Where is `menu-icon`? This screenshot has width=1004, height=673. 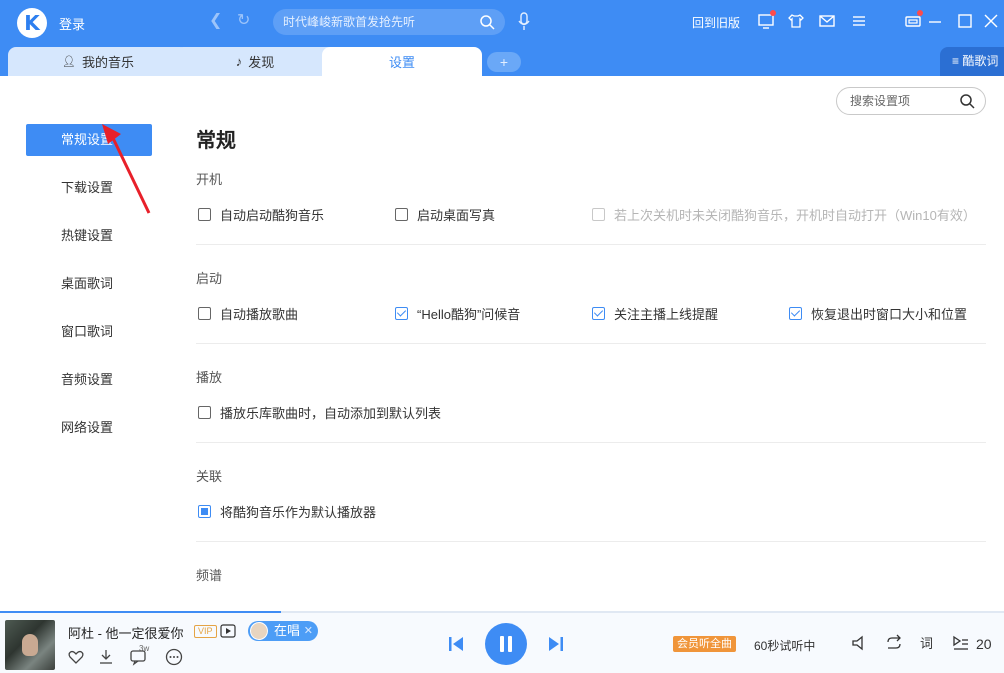
menu-icon is located at coordinates (859, 21).